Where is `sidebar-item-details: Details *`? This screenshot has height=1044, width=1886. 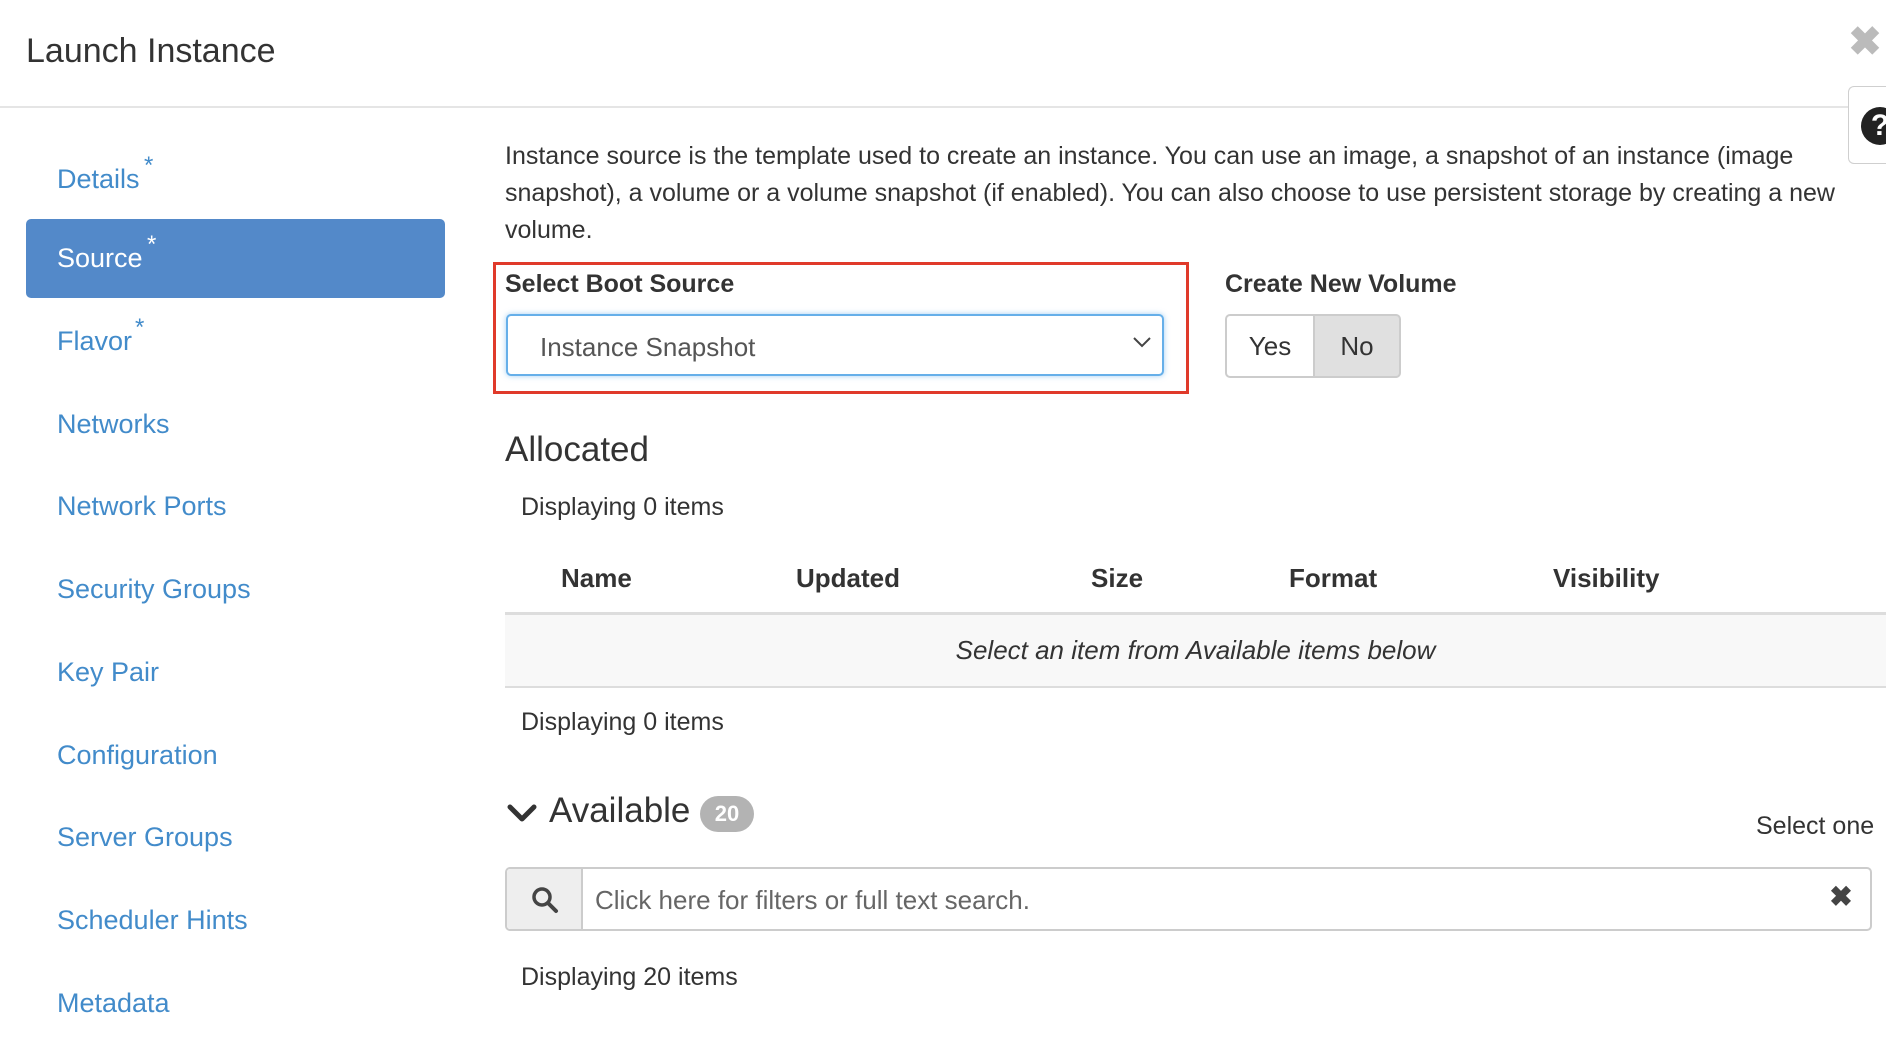 sidebar-item-details: Details * is located at coordinates (235, 179).